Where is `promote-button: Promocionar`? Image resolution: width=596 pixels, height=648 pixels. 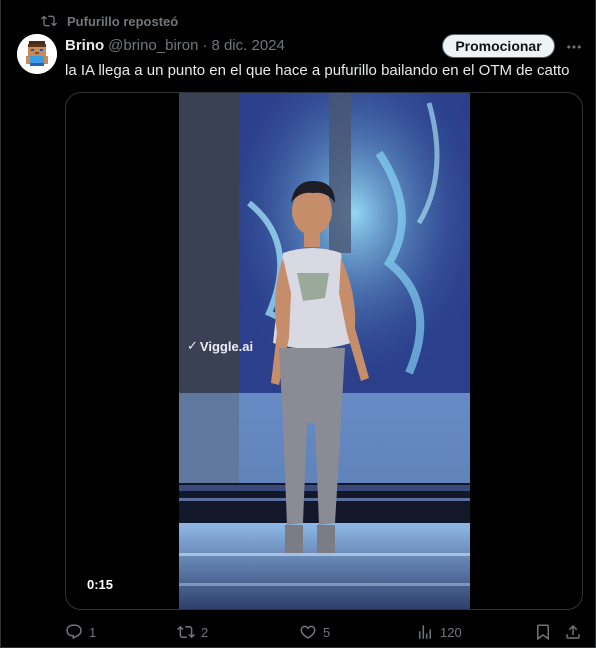
promote-button: Promocionar is located at coordinates (498, 46).